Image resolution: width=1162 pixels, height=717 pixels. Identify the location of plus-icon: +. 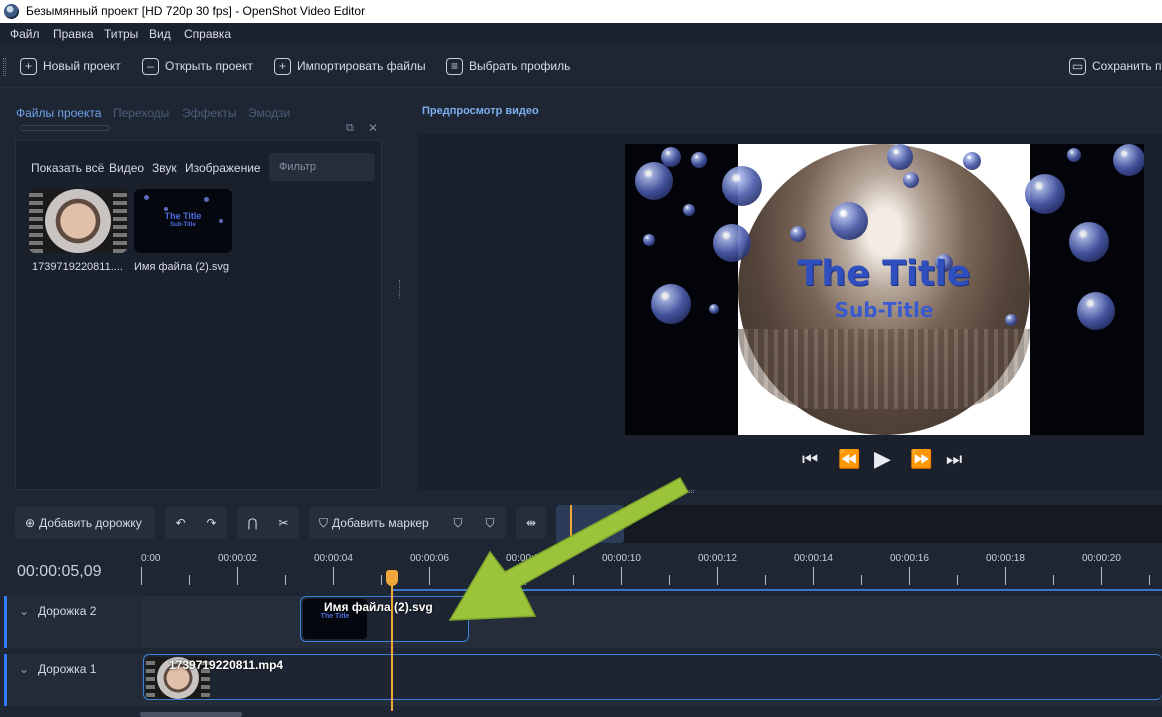
(28, 66).